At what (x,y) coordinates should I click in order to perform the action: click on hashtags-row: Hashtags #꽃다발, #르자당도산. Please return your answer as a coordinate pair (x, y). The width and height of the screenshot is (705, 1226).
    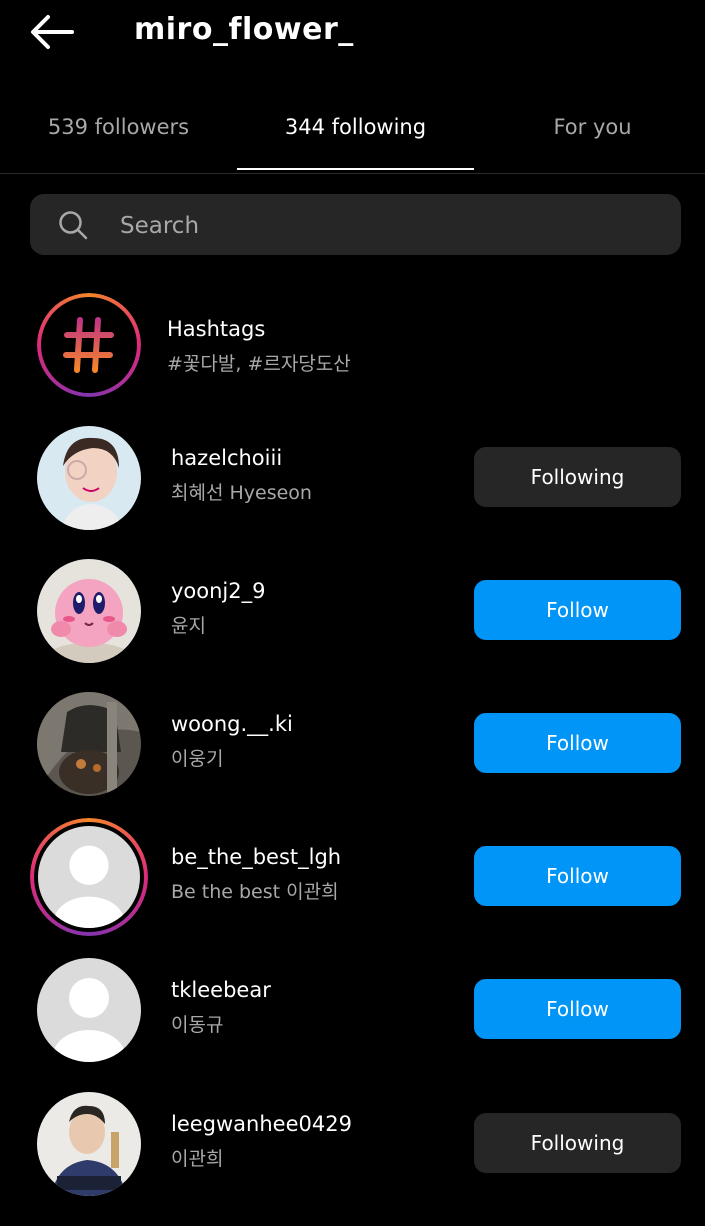
    Looking at the image, I should click on (352, 354).